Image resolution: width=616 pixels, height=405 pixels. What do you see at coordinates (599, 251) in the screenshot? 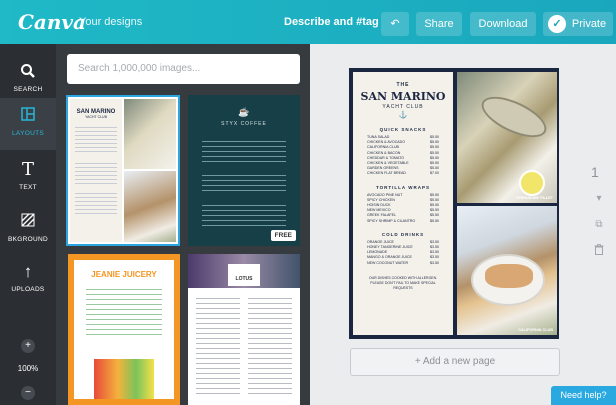
I see `trash-icon` at bounding box center [599, 251].